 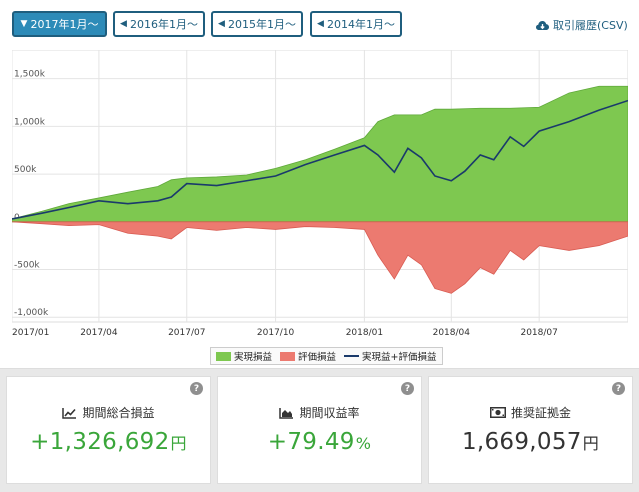 I want to click on card-value: +1,326,692, so click(x=100, y=442).